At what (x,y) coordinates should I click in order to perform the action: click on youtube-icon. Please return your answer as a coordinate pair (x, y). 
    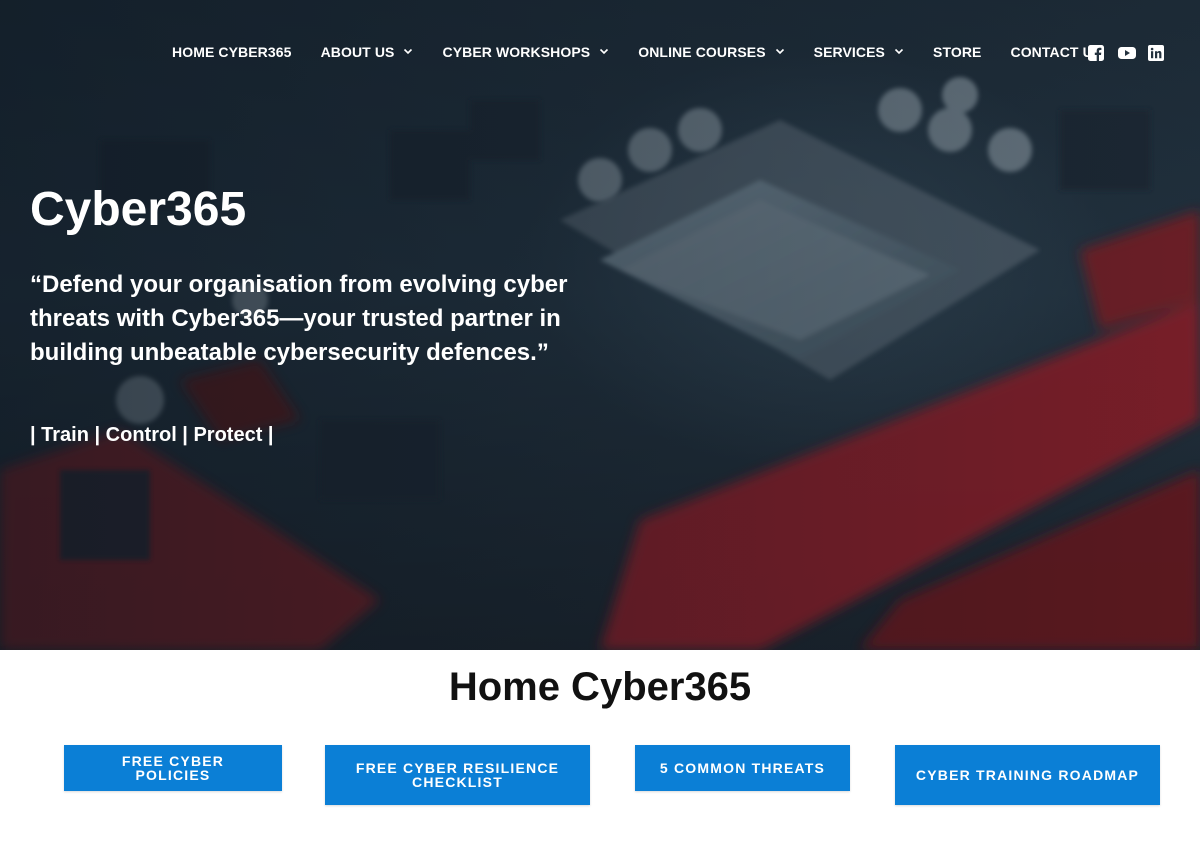
    Looking at the image, I should click on (1127, 53).